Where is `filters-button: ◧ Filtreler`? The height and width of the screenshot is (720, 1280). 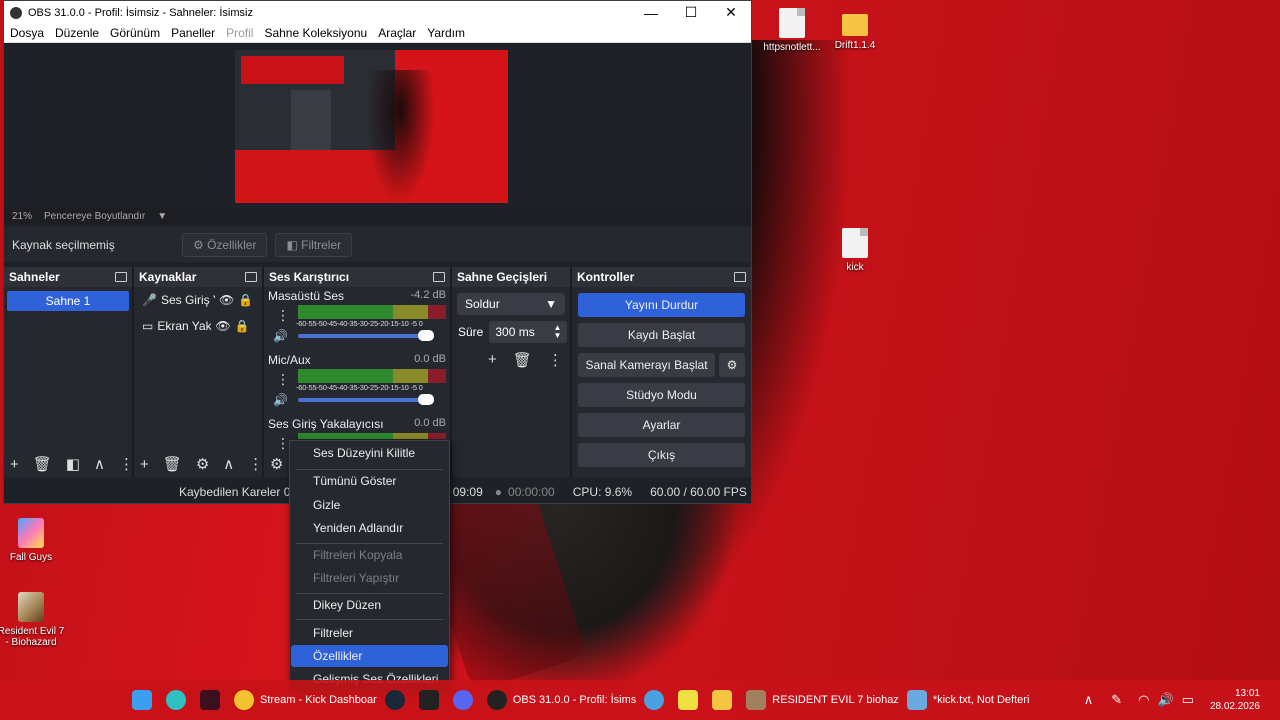
filters-button: ◧ Filtreler is located at coordinates (314, 244).